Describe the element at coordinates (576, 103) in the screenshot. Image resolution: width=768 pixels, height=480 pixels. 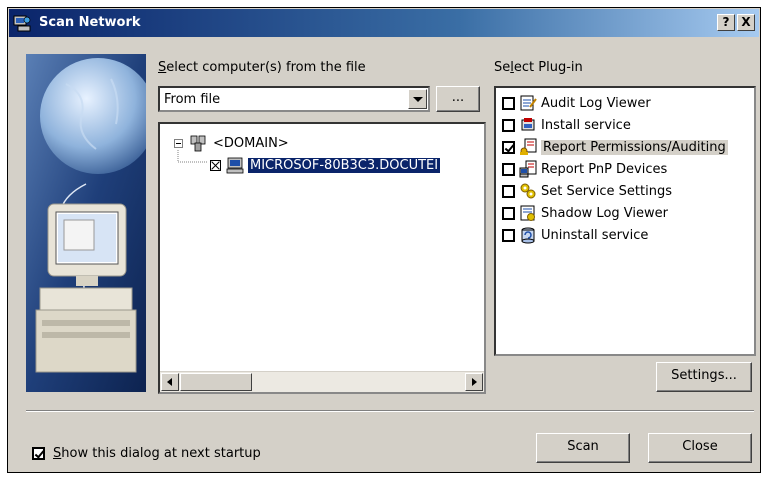
I see `plugin-item-audit-log-viewer: Audit Log Viewer` at that location.